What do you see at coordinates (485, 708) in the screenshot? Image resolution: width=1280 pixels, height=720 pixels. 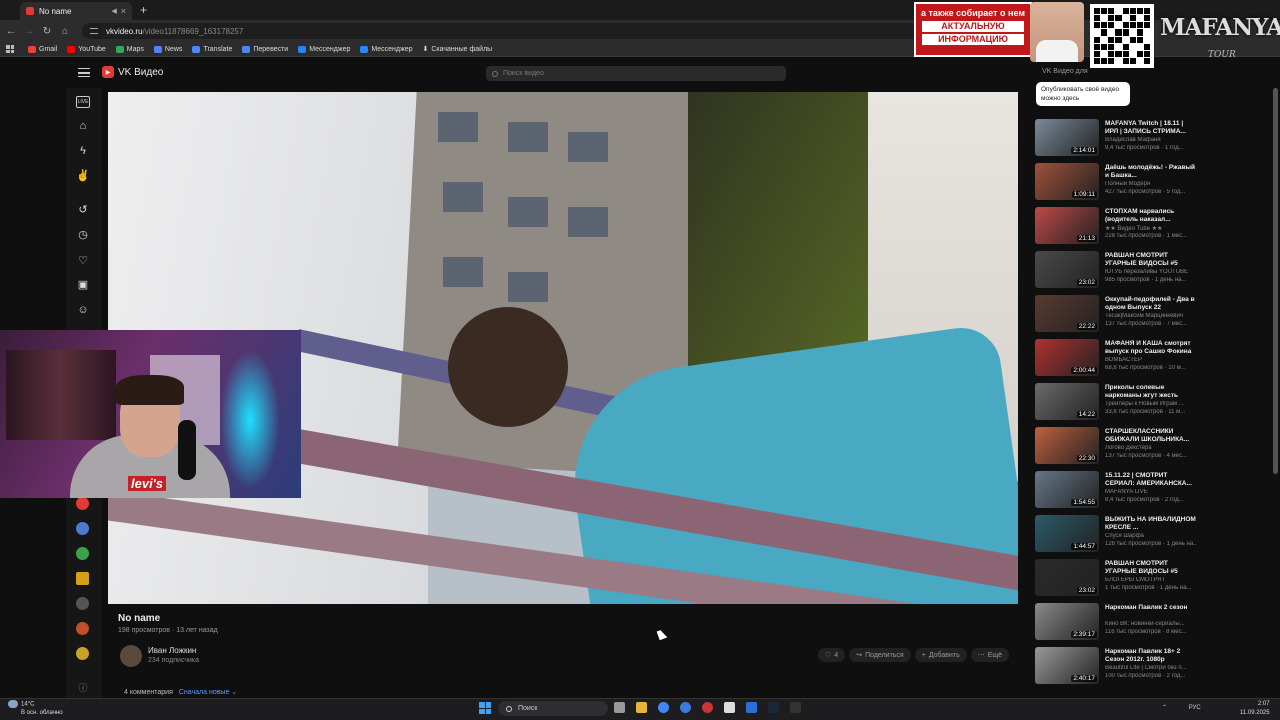 I see `windows-start-icon` at bounding box center [485, 708].